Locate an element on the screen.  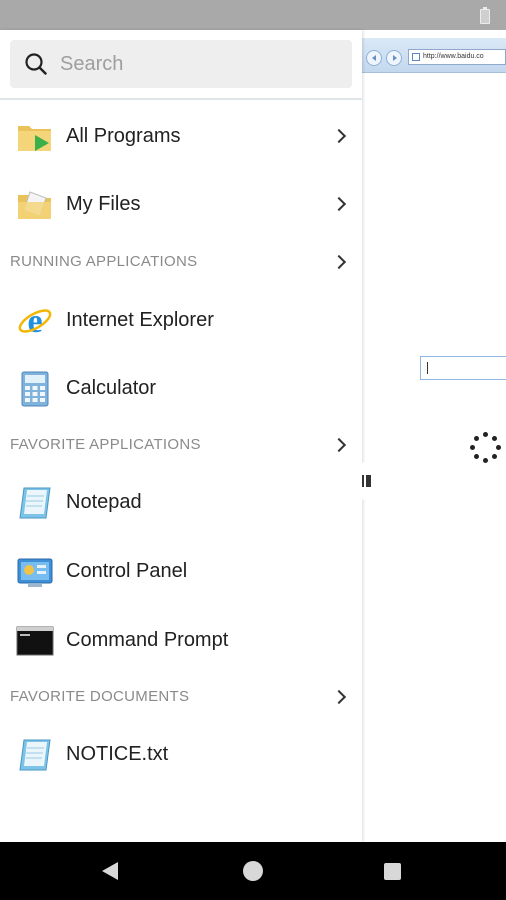
section-favorite-applications: FAVORITE APPLICATIONS is located at coordinates (181, 445).